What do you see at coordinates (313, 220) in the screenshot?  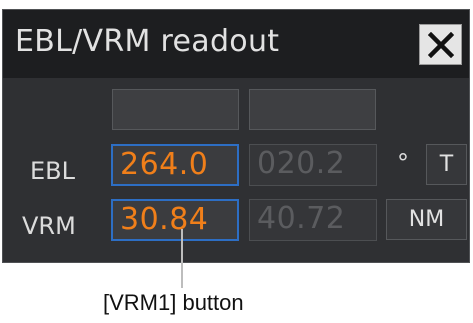 I see `vrm2-button: 40.72` at bounding box center [313, 220].